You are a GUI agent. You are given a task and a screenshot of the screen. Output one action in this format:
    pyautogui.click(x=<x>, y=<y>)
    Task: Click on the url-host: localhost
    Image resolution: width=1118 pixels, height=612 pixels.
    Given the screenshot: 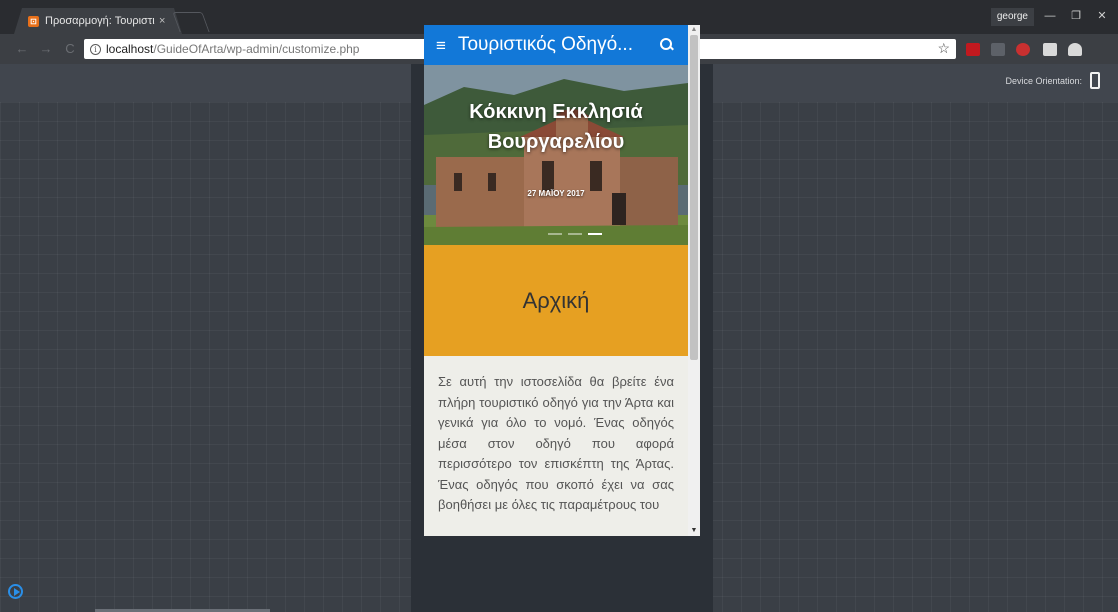 What is the action you would take?
    pyautogui.click(x=130, y=49)
    